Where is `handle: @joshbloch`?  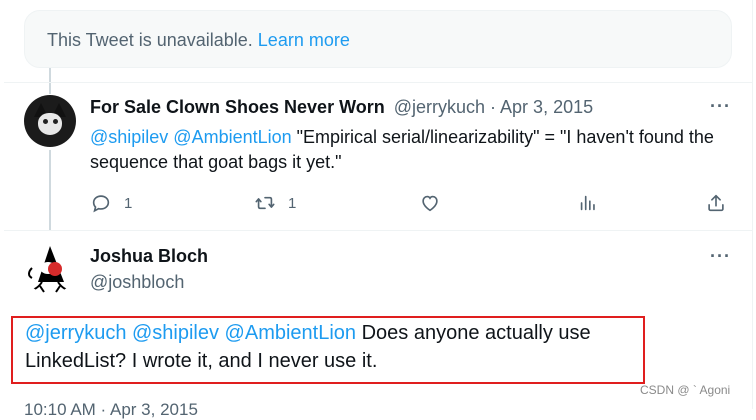 handle: @joshbloch is located at coordinates (137, 282).